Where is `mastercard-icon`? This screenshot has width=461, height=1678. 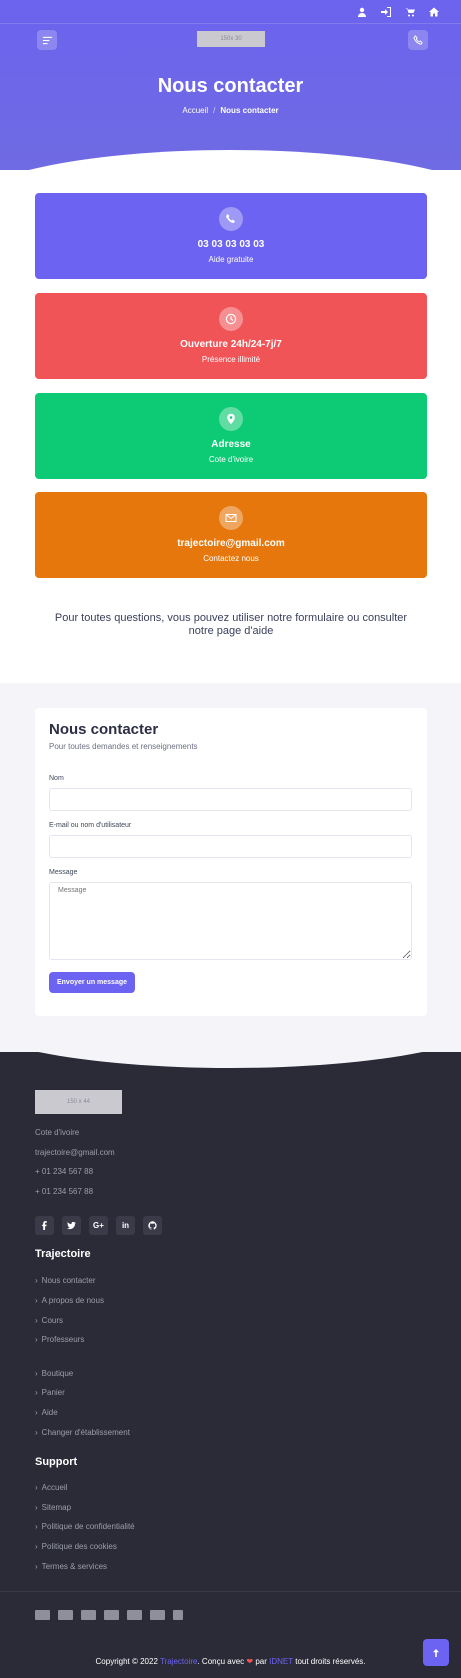
mastercard-icon is located at coordinates (111, 1615).